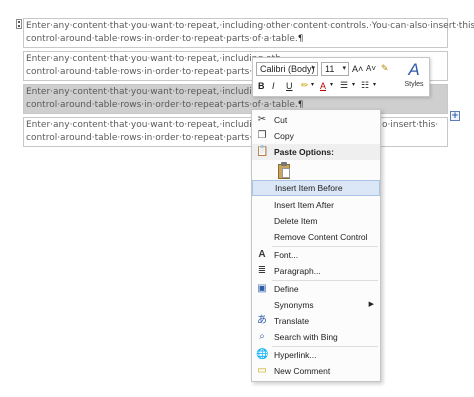 This screenshot has height=397, width=474. I want to click on menu-item-define: ▣ Define, so click(316, 289).